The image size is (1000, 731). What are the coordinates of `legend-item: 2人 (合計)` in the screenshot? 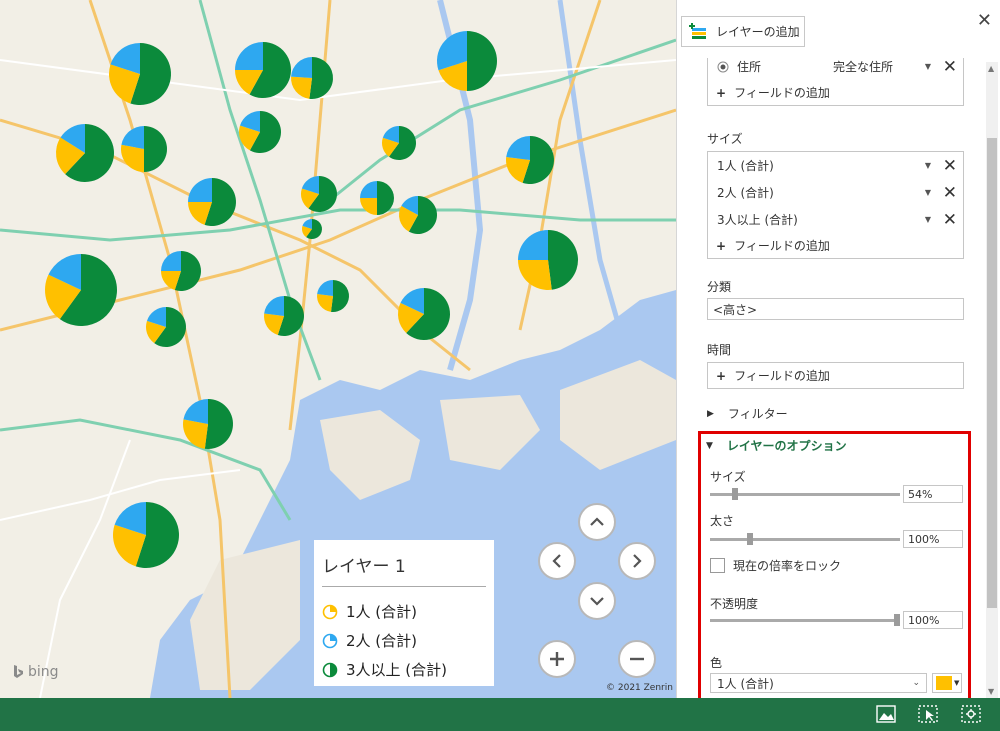 It's located at (404, 640).